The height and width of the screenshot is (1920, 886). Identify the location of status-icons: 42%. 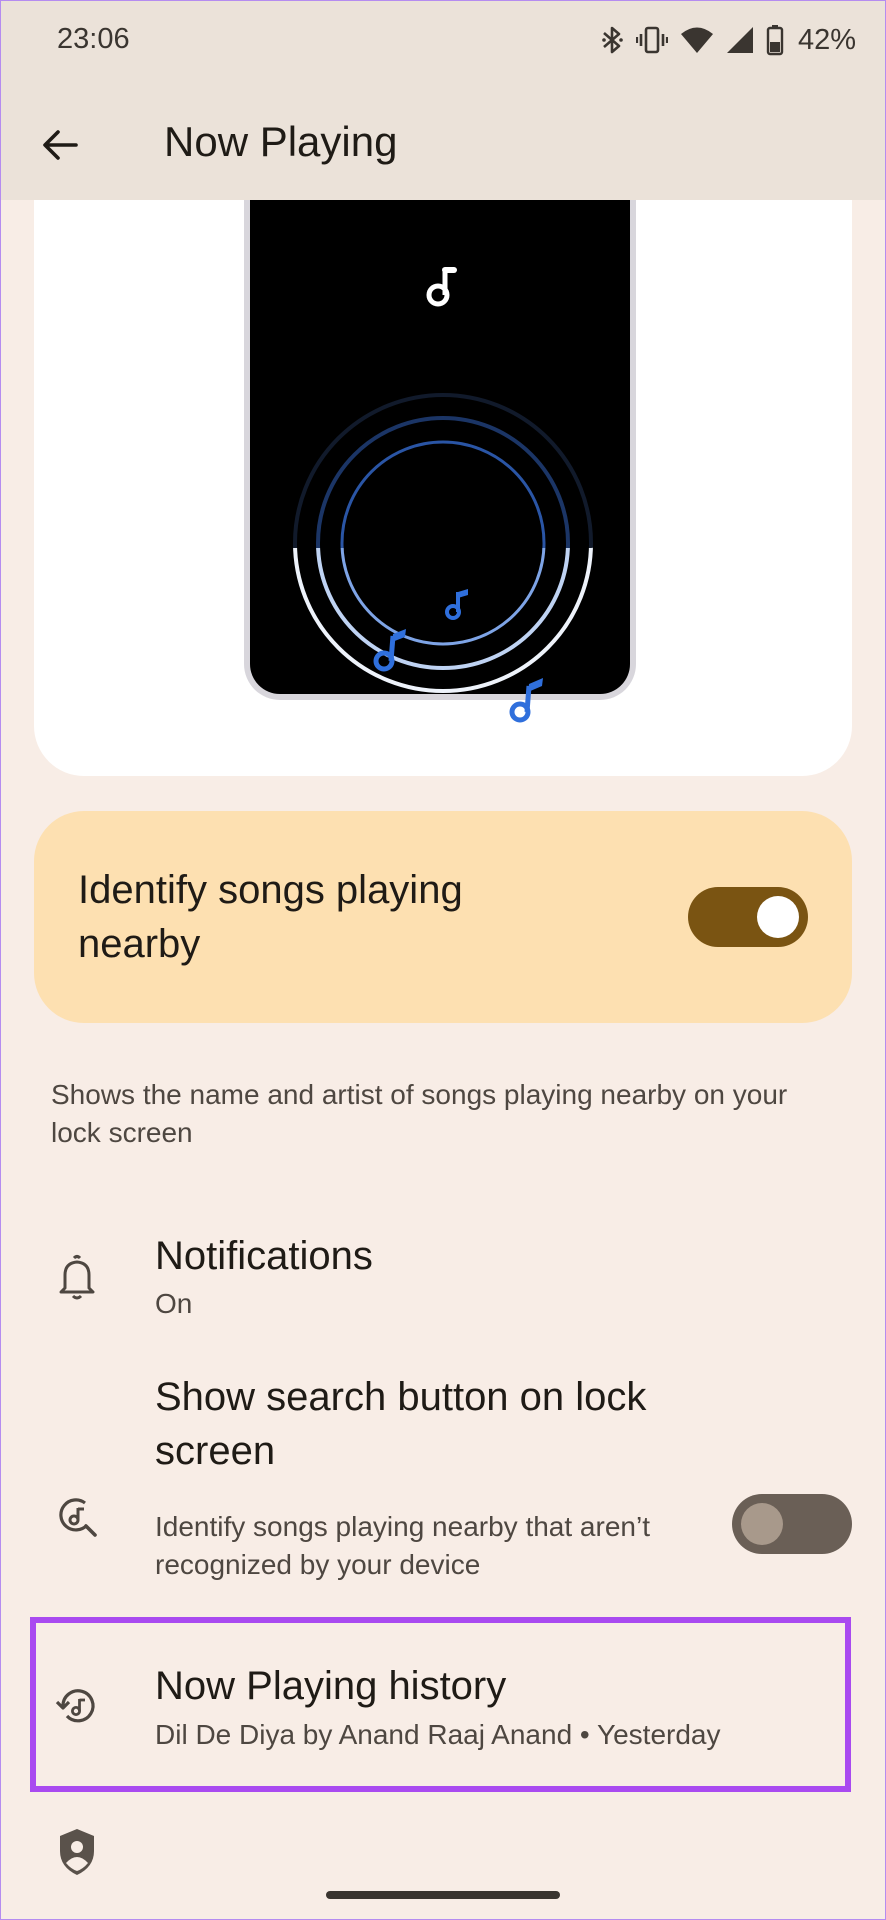
(728, 40).